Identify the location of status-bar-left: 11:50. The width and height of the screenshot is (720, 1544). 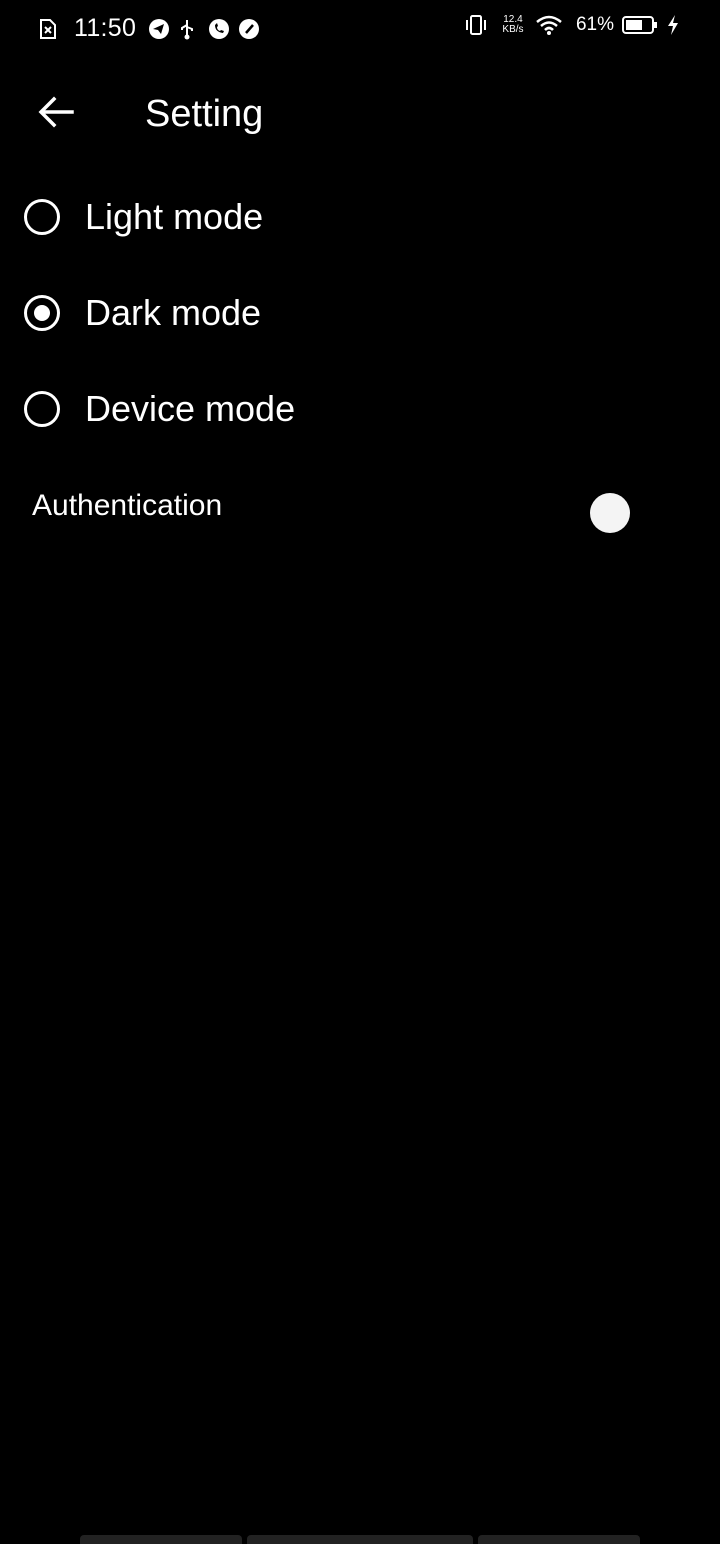
(153, 28).